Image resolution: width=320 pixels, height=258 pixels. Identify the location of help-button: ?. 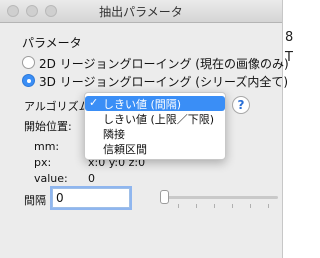
(241, 105).